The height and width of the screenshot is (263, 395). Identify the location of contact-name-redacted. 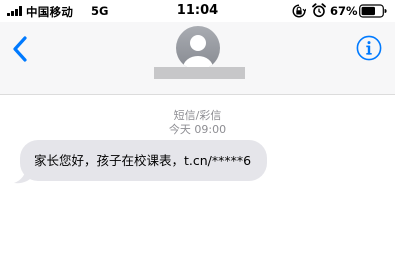
(199, 73).